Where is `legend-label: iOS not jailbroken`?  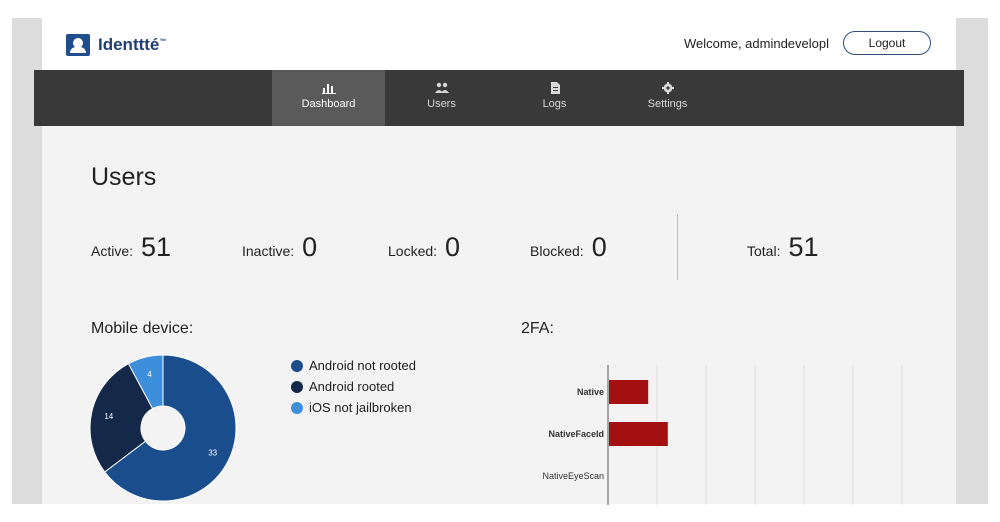
legend-label: iOS not jailbroken is located at coordinates (360, 407).